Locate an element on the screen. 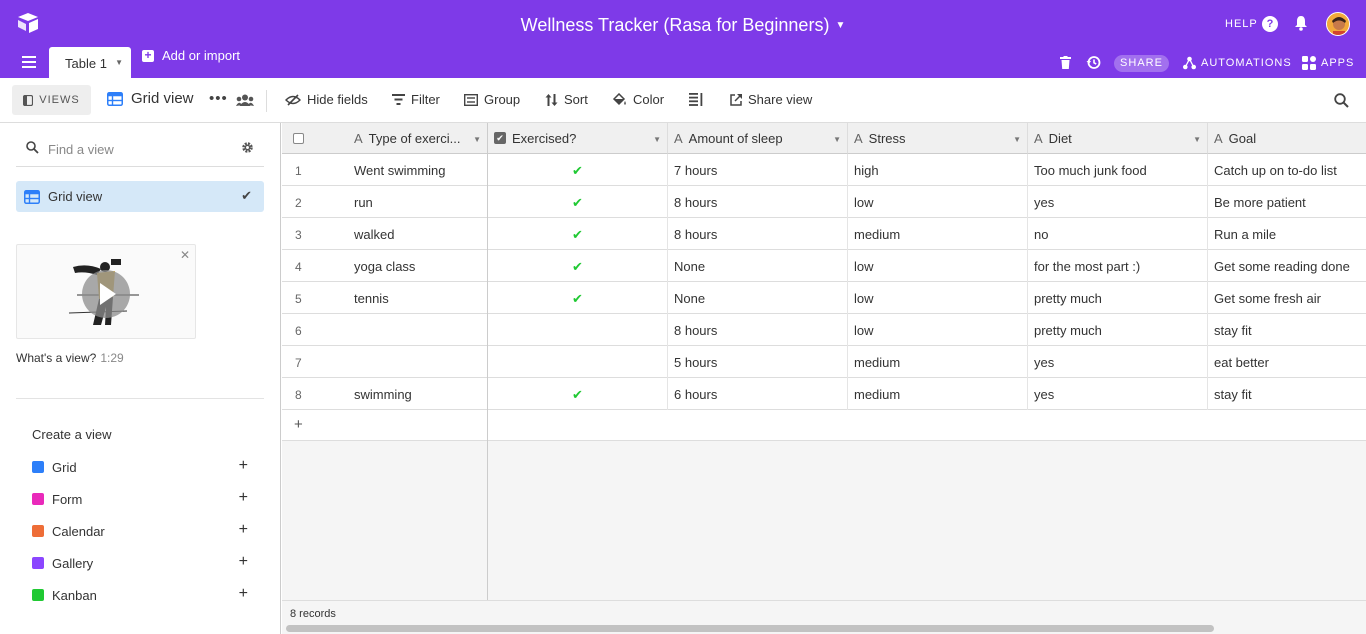 Image resolution: width=1366 pixels, height=634 pixels. table-row: 7 5 hours medium yes eat better is located at coordinates (824, 362).